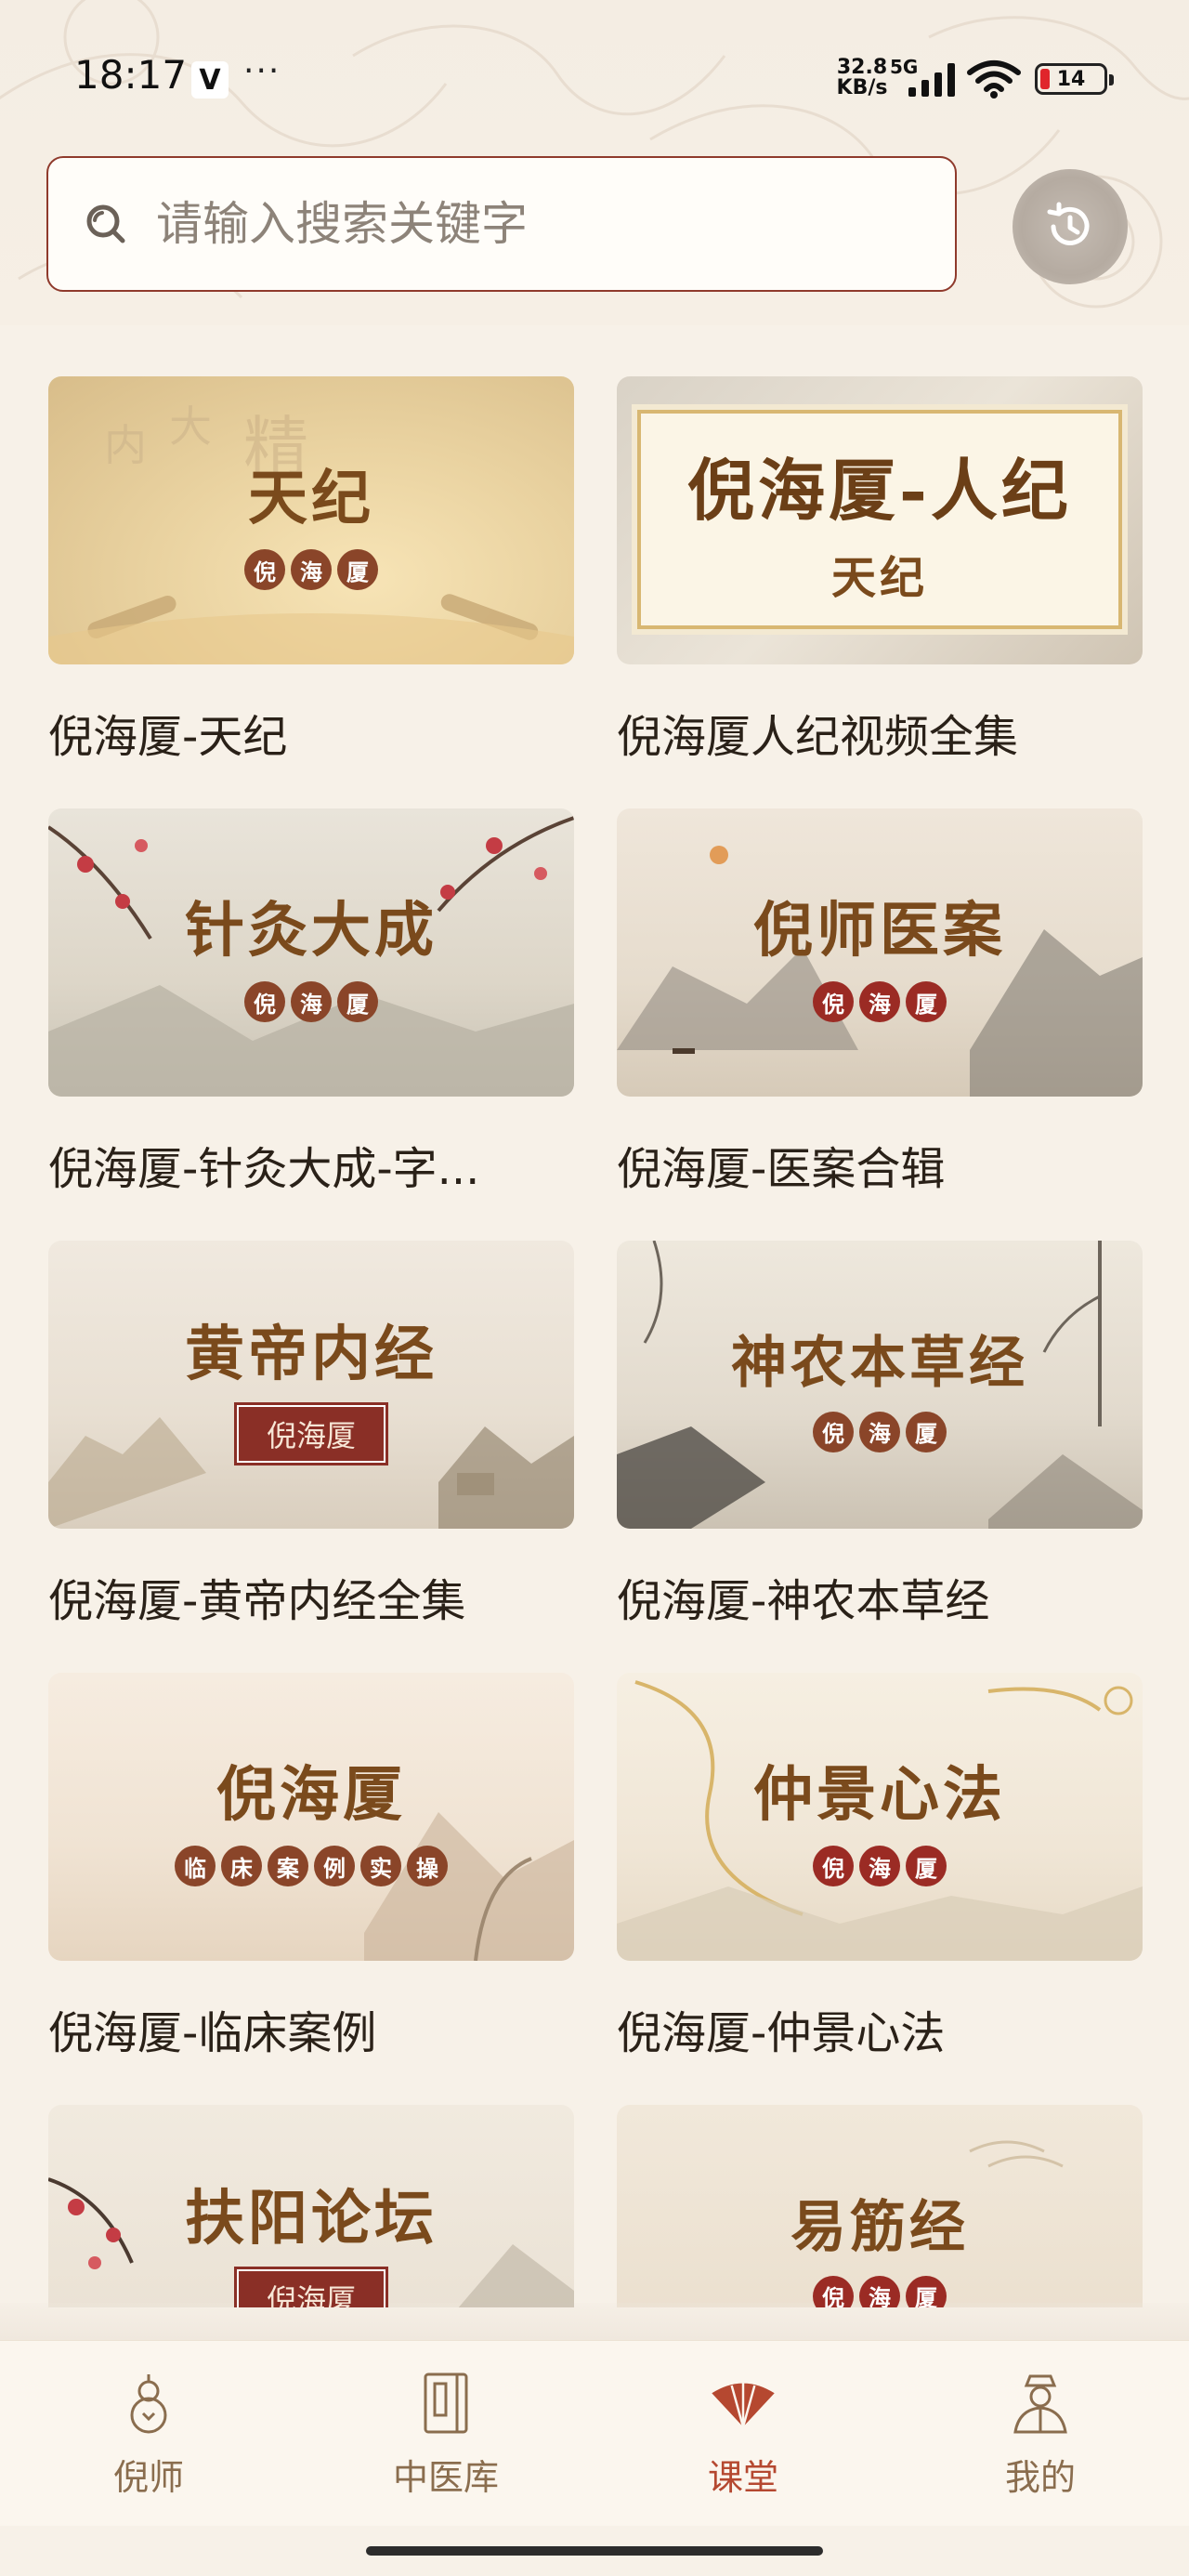 This screenshot has height=2576, width=1189. I want to click on network-speed-unit: KB/s, so click(862, 87).